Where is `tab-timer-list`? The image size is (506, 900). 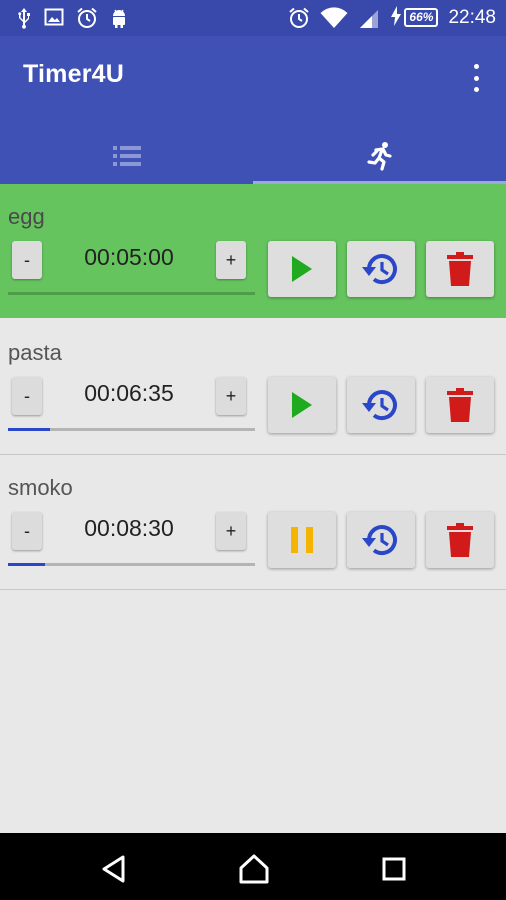
tab-timer-list is located at coordinates (126, 156).